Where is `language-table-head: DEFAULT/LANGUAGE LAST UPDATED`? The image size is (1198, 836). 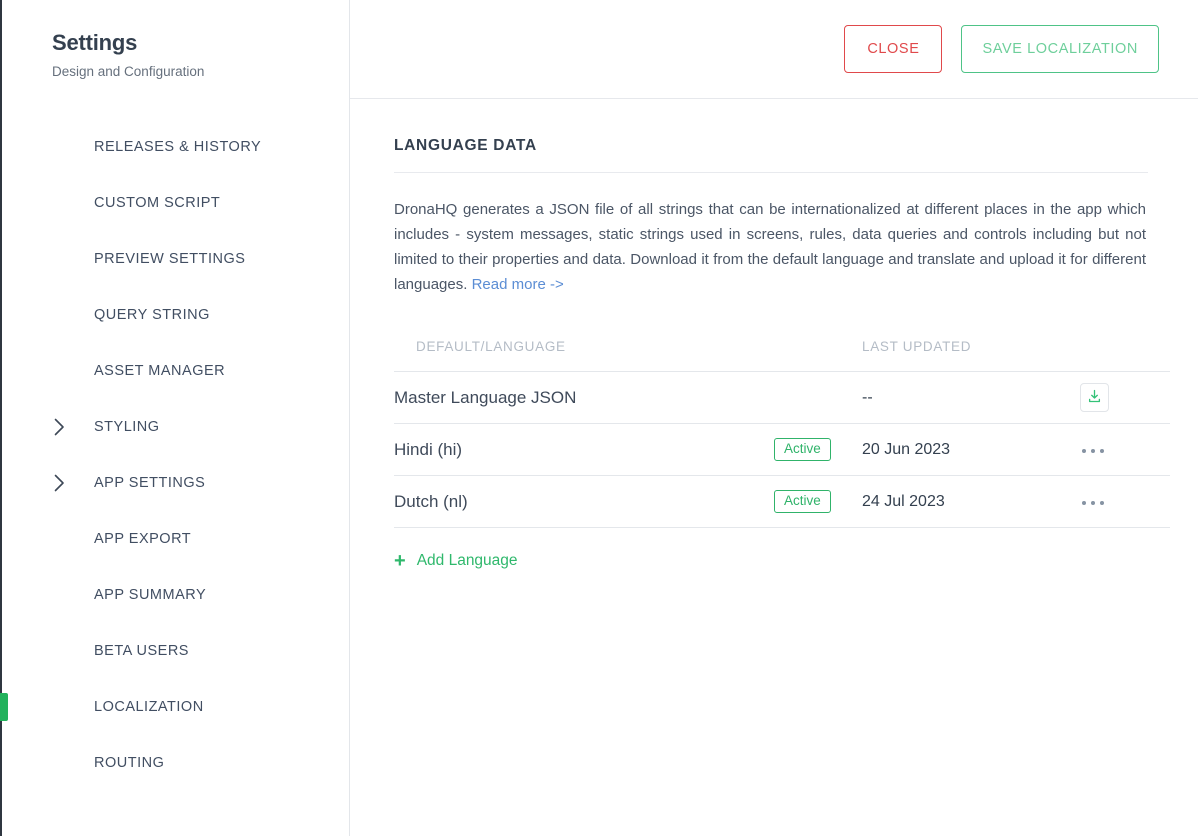
language-table-head: DEFAULT/LANGUAGE LAST UPDATED is located at coordinates (782, 355).